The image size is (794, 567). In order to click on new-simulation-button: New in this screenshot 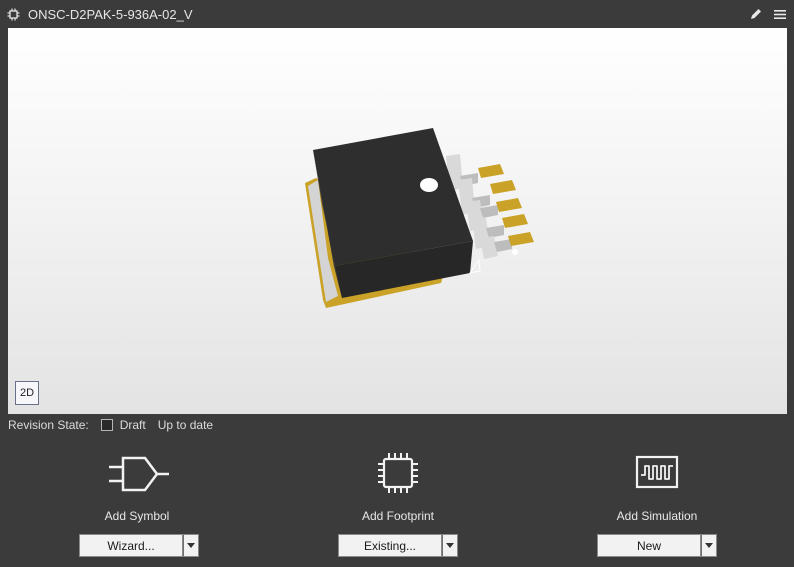, I will do `click(649, 545)`.